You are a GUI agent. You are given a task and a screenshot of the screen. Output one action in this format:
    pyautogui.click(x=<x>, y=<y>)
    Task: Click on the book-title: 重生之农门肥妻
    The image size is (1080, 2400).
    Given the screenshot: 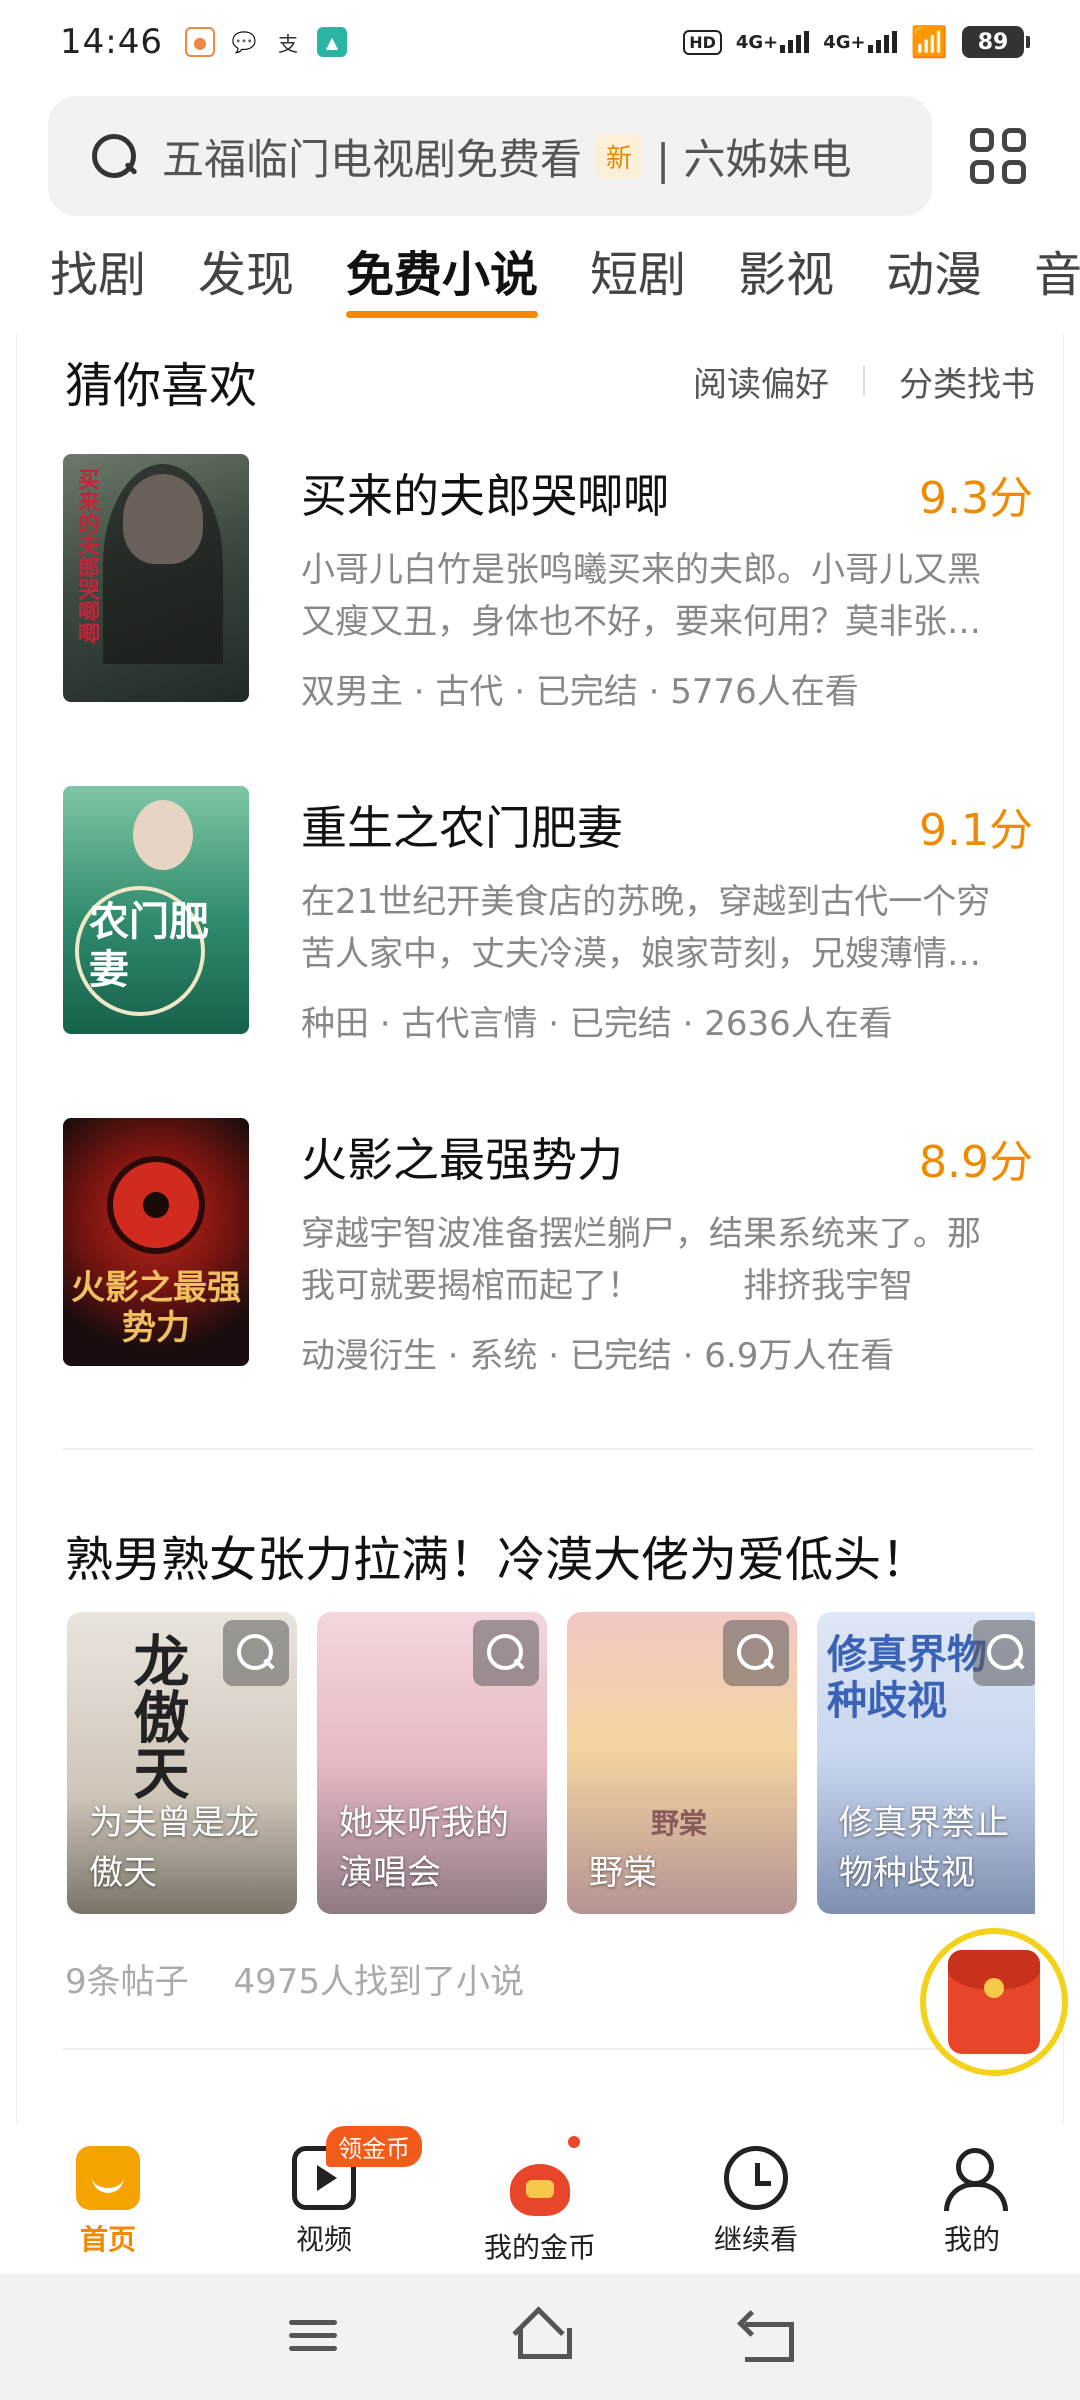 What is the action you would take?
    pyautogui.click(x=462, y=828)
    